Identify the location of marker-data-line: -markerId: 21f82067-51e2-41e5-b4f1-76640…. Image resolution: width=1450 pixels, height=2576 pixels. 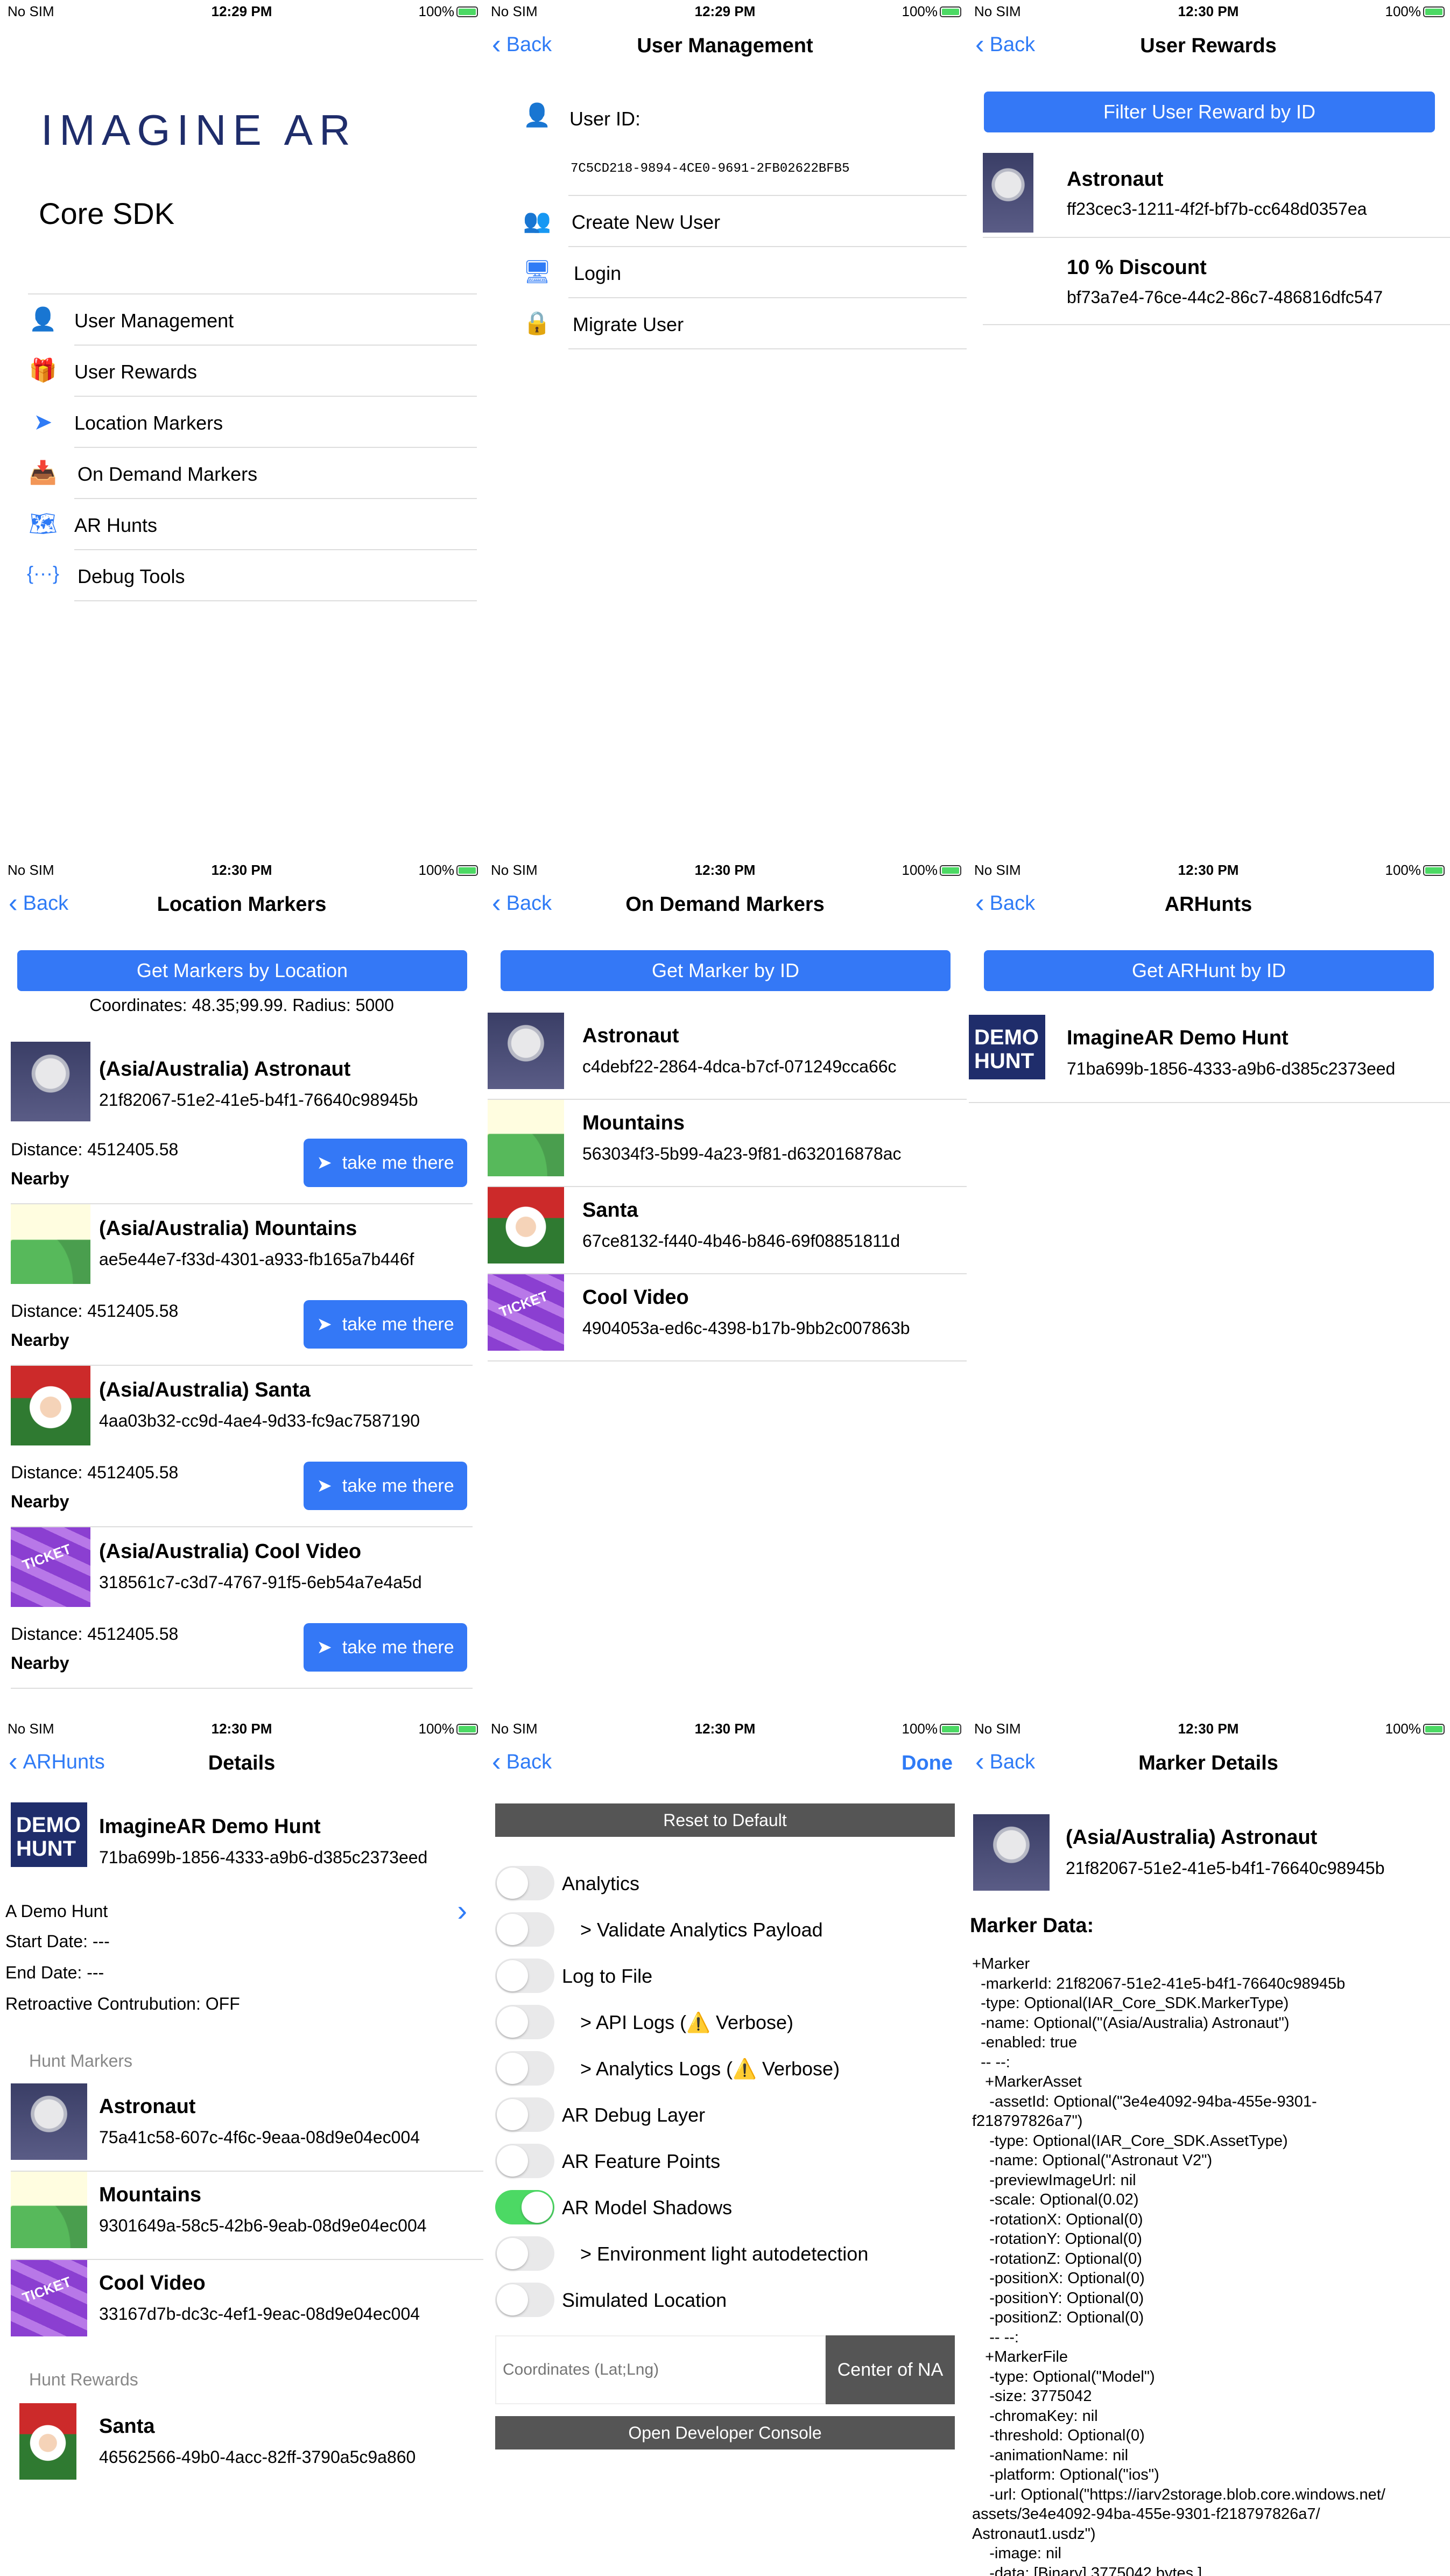
(1159, 1983).